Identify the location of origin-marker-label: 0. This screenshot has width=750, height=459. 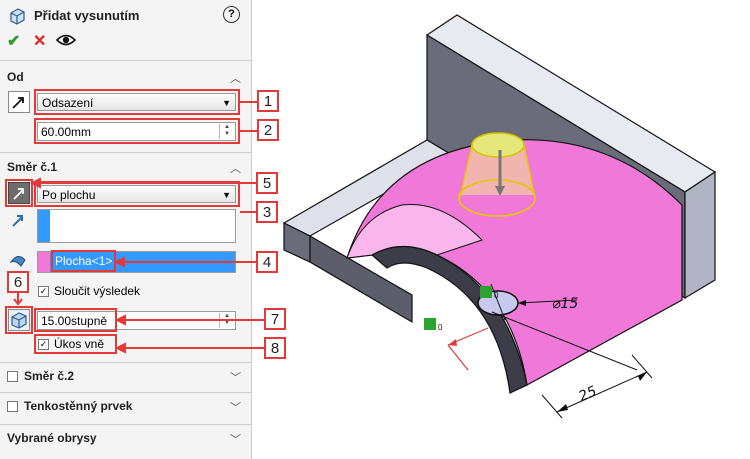
(496, 295).